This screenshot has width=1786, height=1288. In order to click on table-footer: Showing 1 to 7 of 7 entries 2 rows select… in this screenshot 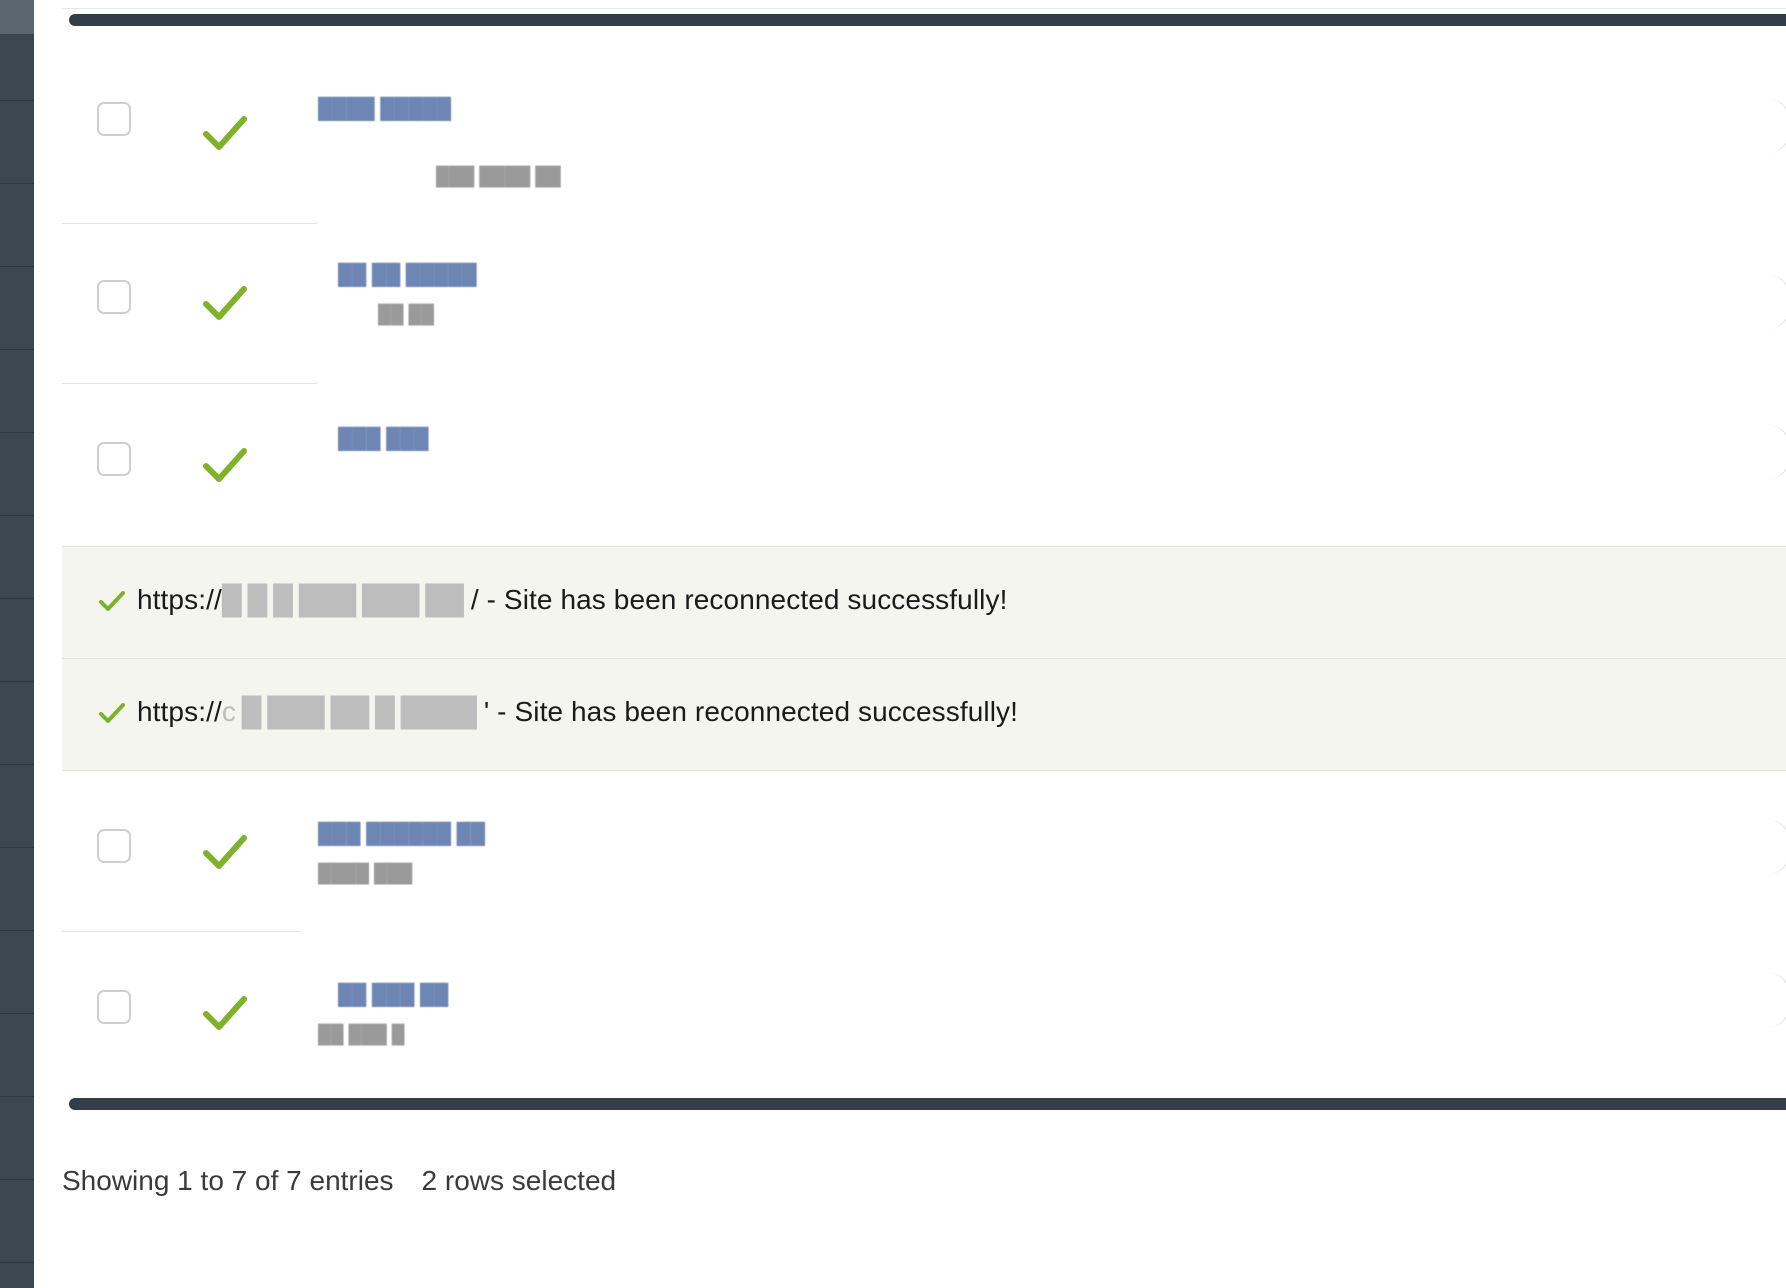, I will do `click(339, 1181)`.